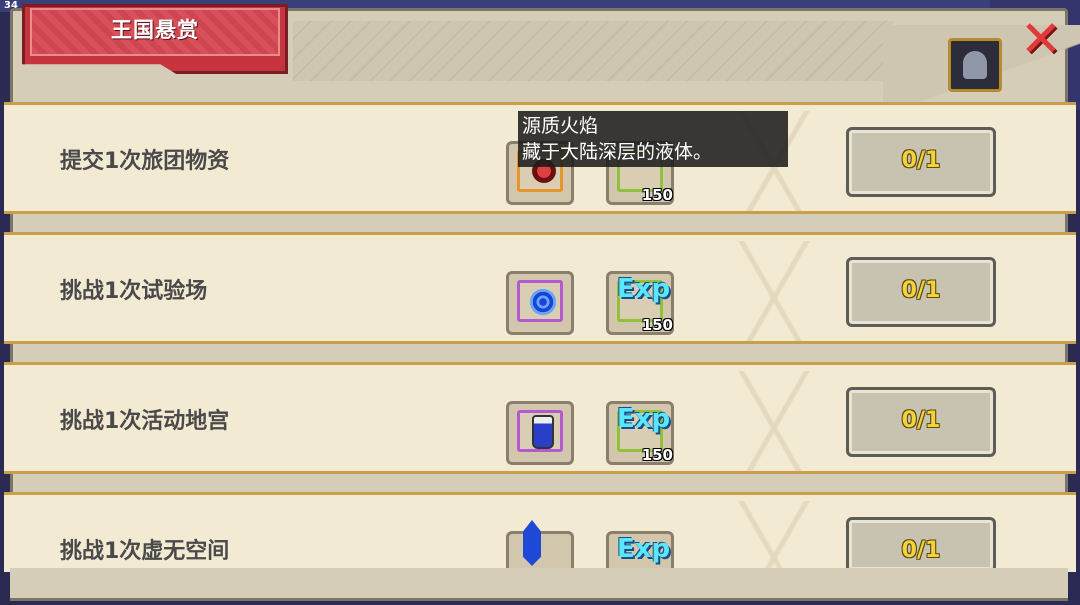 The width and height of the screenshot is (1080, 605). I want to click on blue-crystal-icon, so click(532, 543).